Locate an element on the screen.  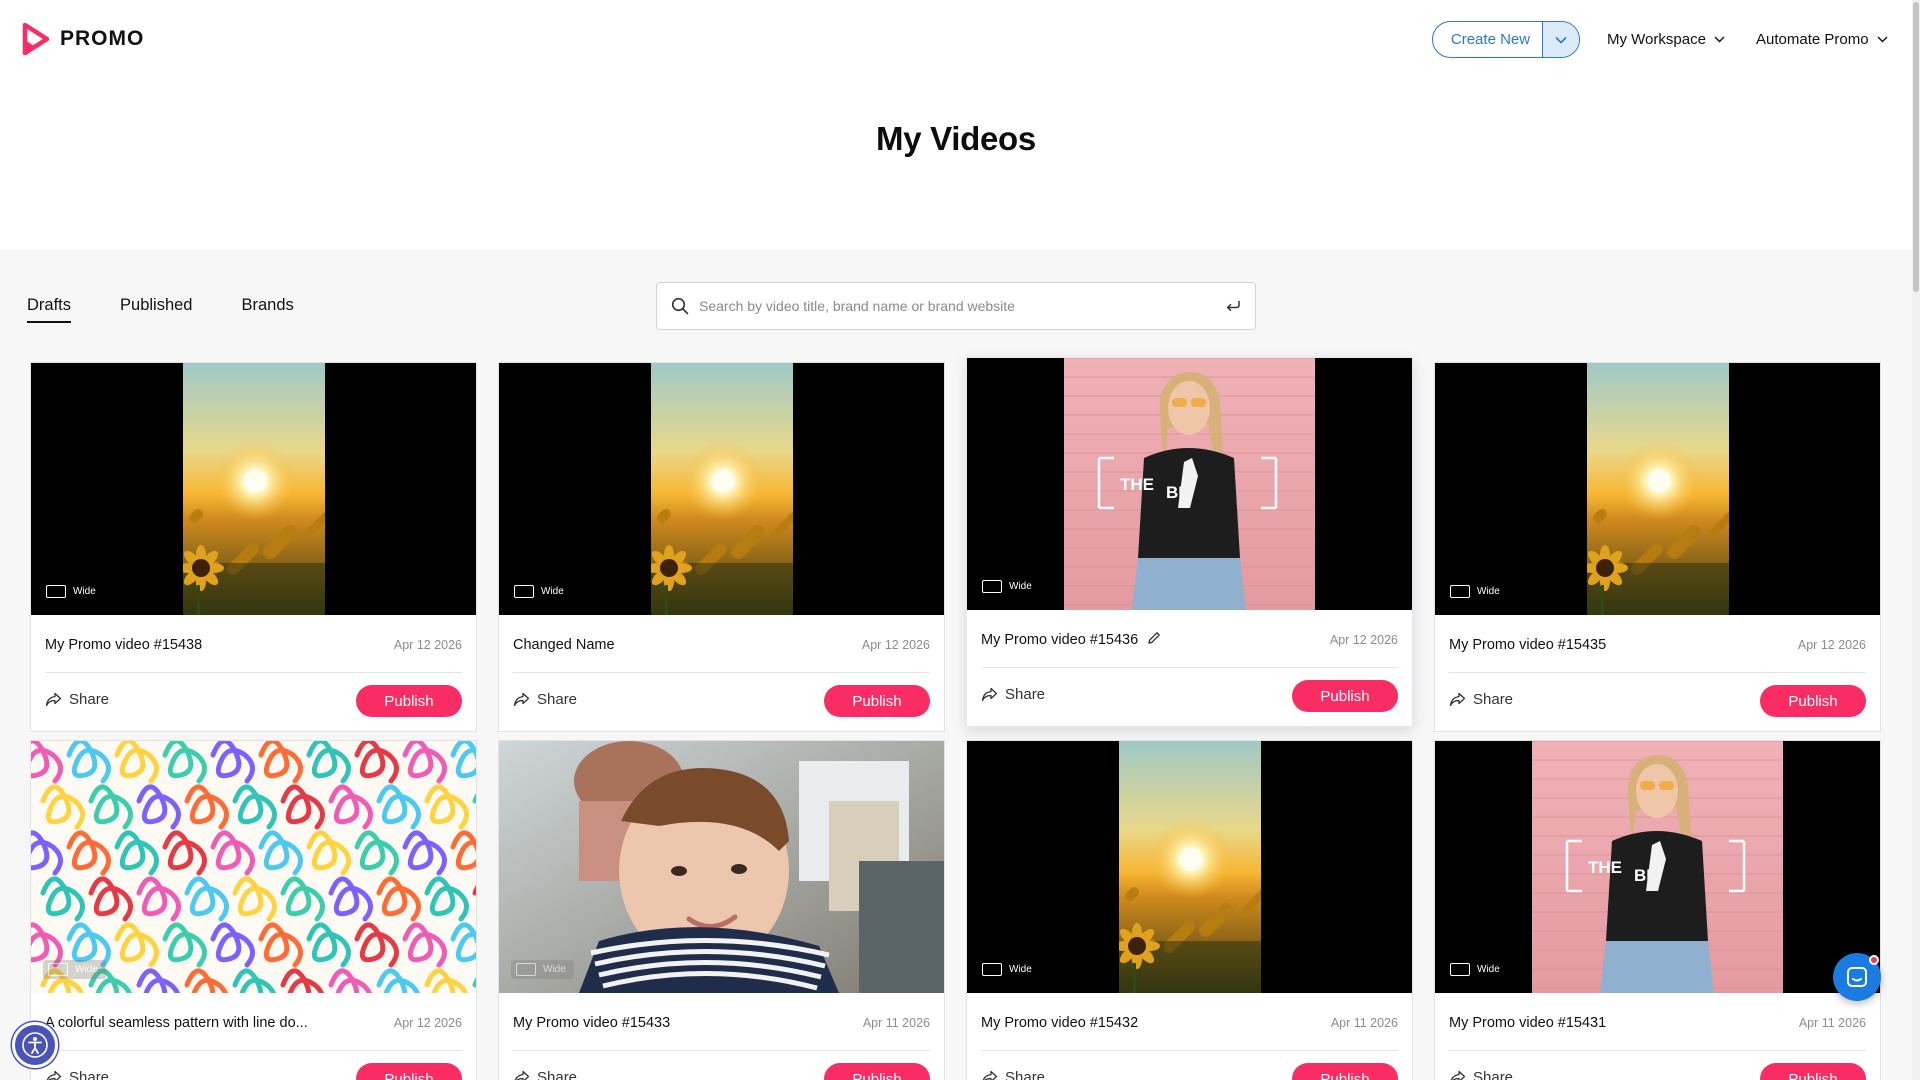
colorful-pattern-image is located at coordinates (253, 867).